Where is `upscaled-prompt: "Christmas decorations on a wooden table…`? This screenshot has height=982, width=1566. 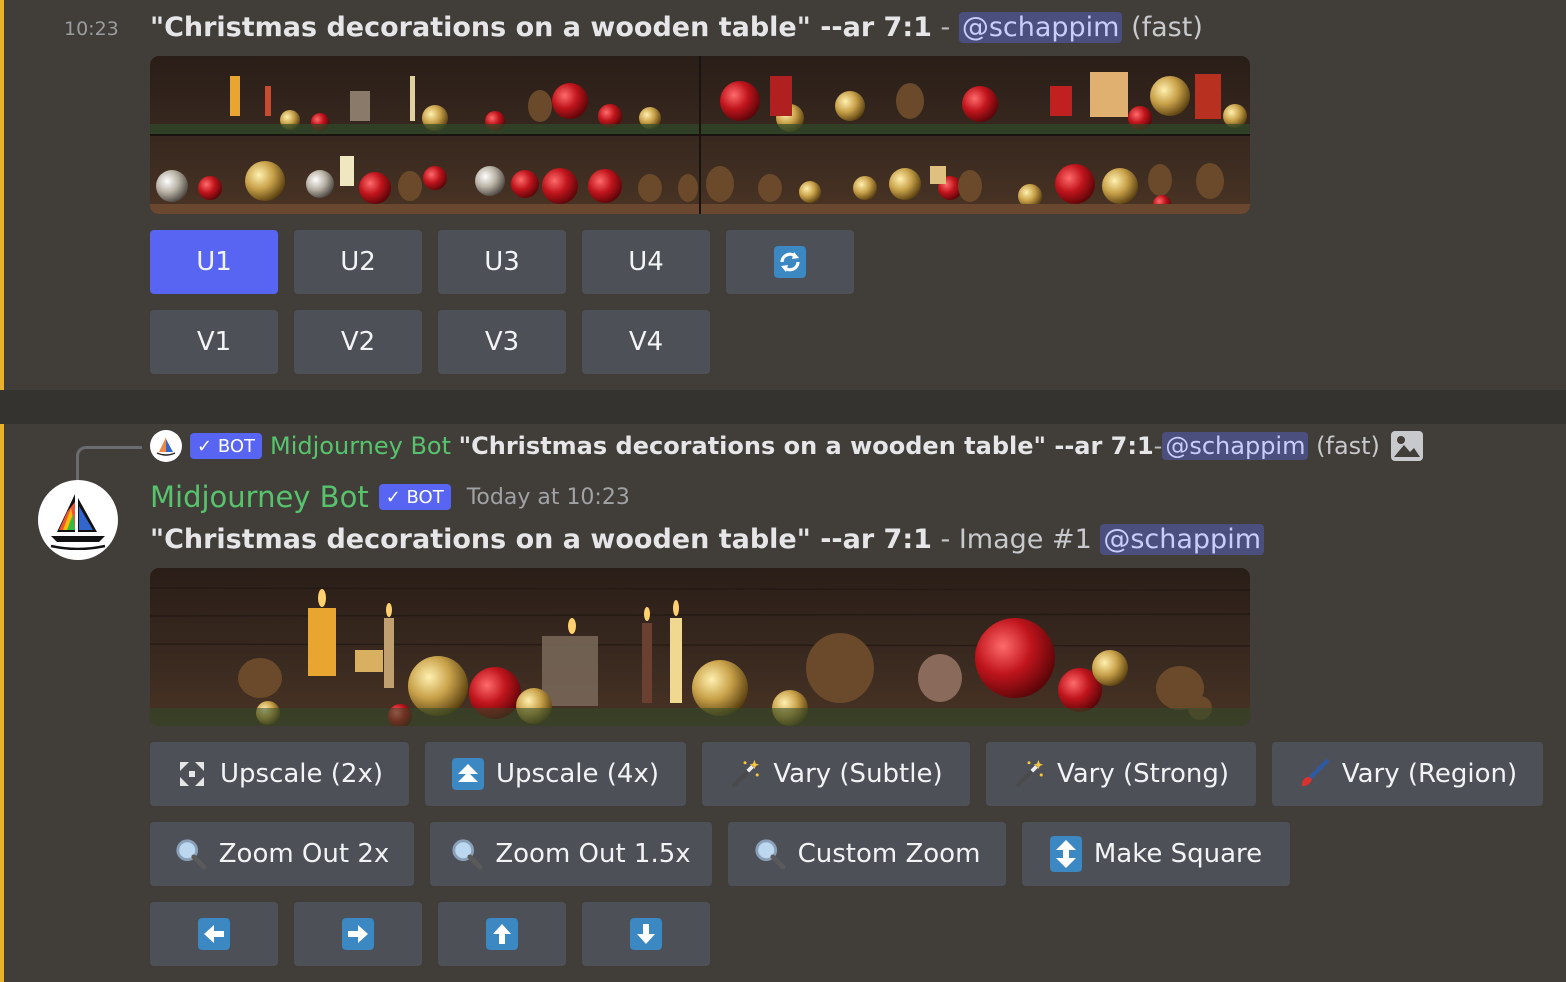
upscaled-prompt: "Christmas decorations on a wooden table… is located at coordinates (541, 539).